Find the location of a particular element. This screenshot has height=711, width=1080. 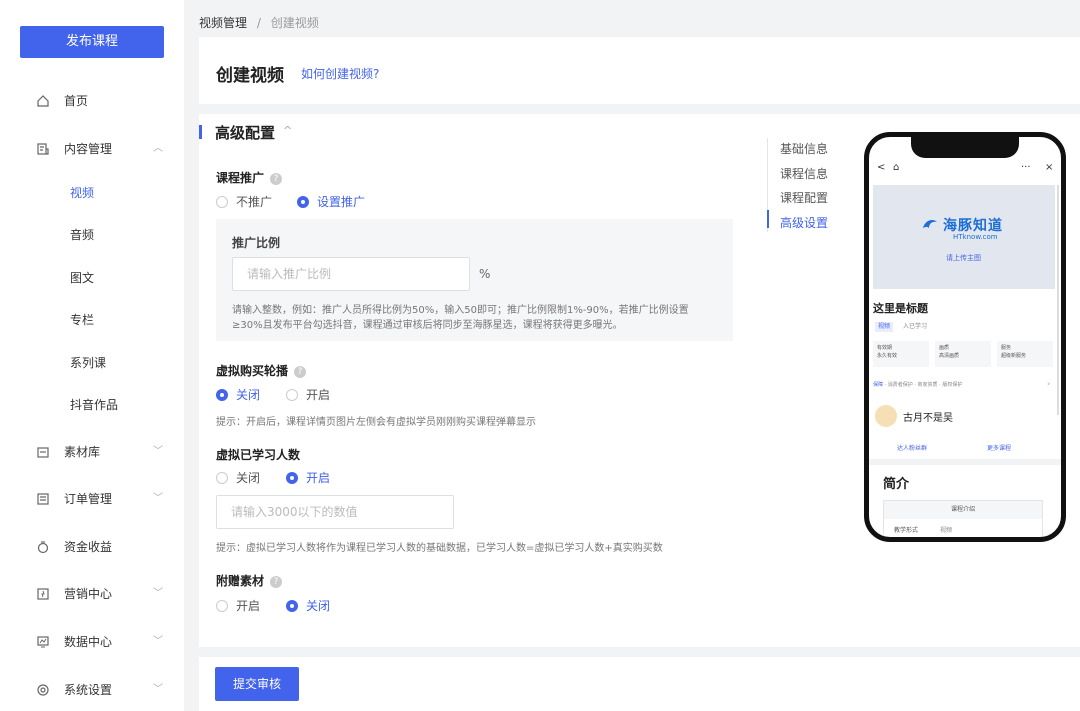

radio-gift-off: 关闭 is located at coordinates (308, 606).